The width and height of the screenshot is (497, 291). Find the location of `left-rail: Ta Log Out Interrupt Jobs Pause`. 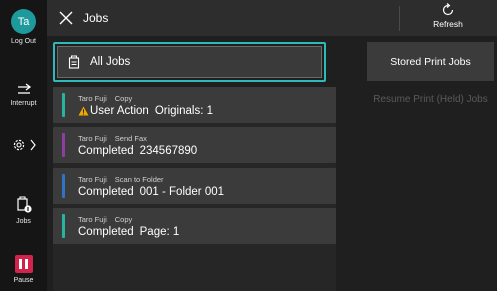

left-rail: Ta Log Out Interrupt Jobs Pause is located at coordinates (23, 145).